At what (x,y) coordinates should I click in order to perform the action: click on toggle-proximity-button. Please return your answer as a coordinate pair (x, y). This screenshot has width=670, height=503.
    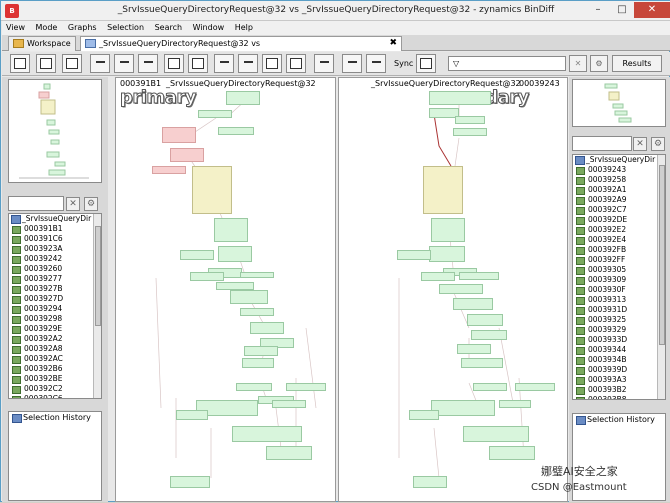
    Looking at the image, I should click on (20, 63).